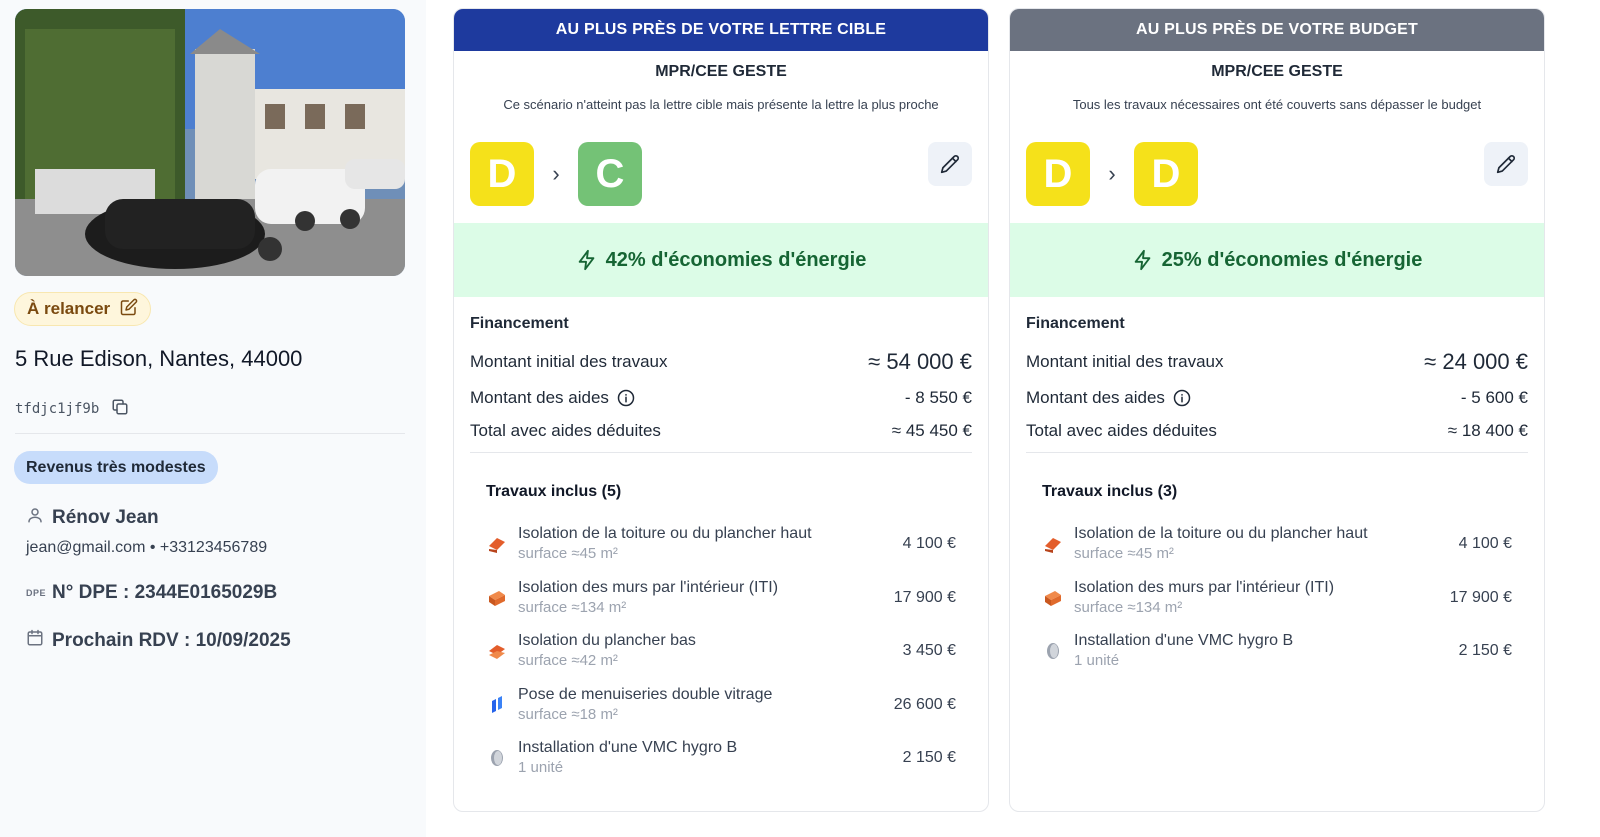  I want to click on energy-savings-text: 25% d'économies d'énergie, so click(1292, 259).